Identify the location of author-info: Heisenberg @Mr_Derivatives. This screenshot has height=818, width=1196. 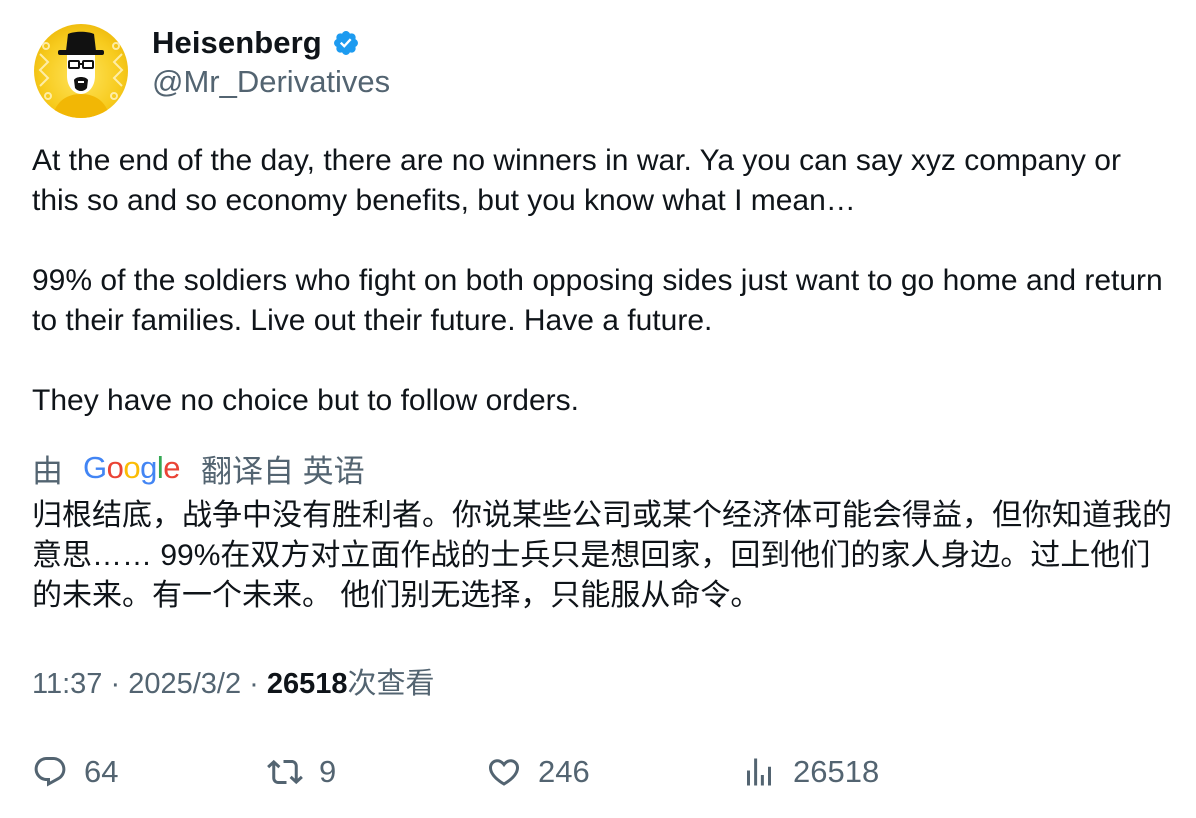
(271, 62).